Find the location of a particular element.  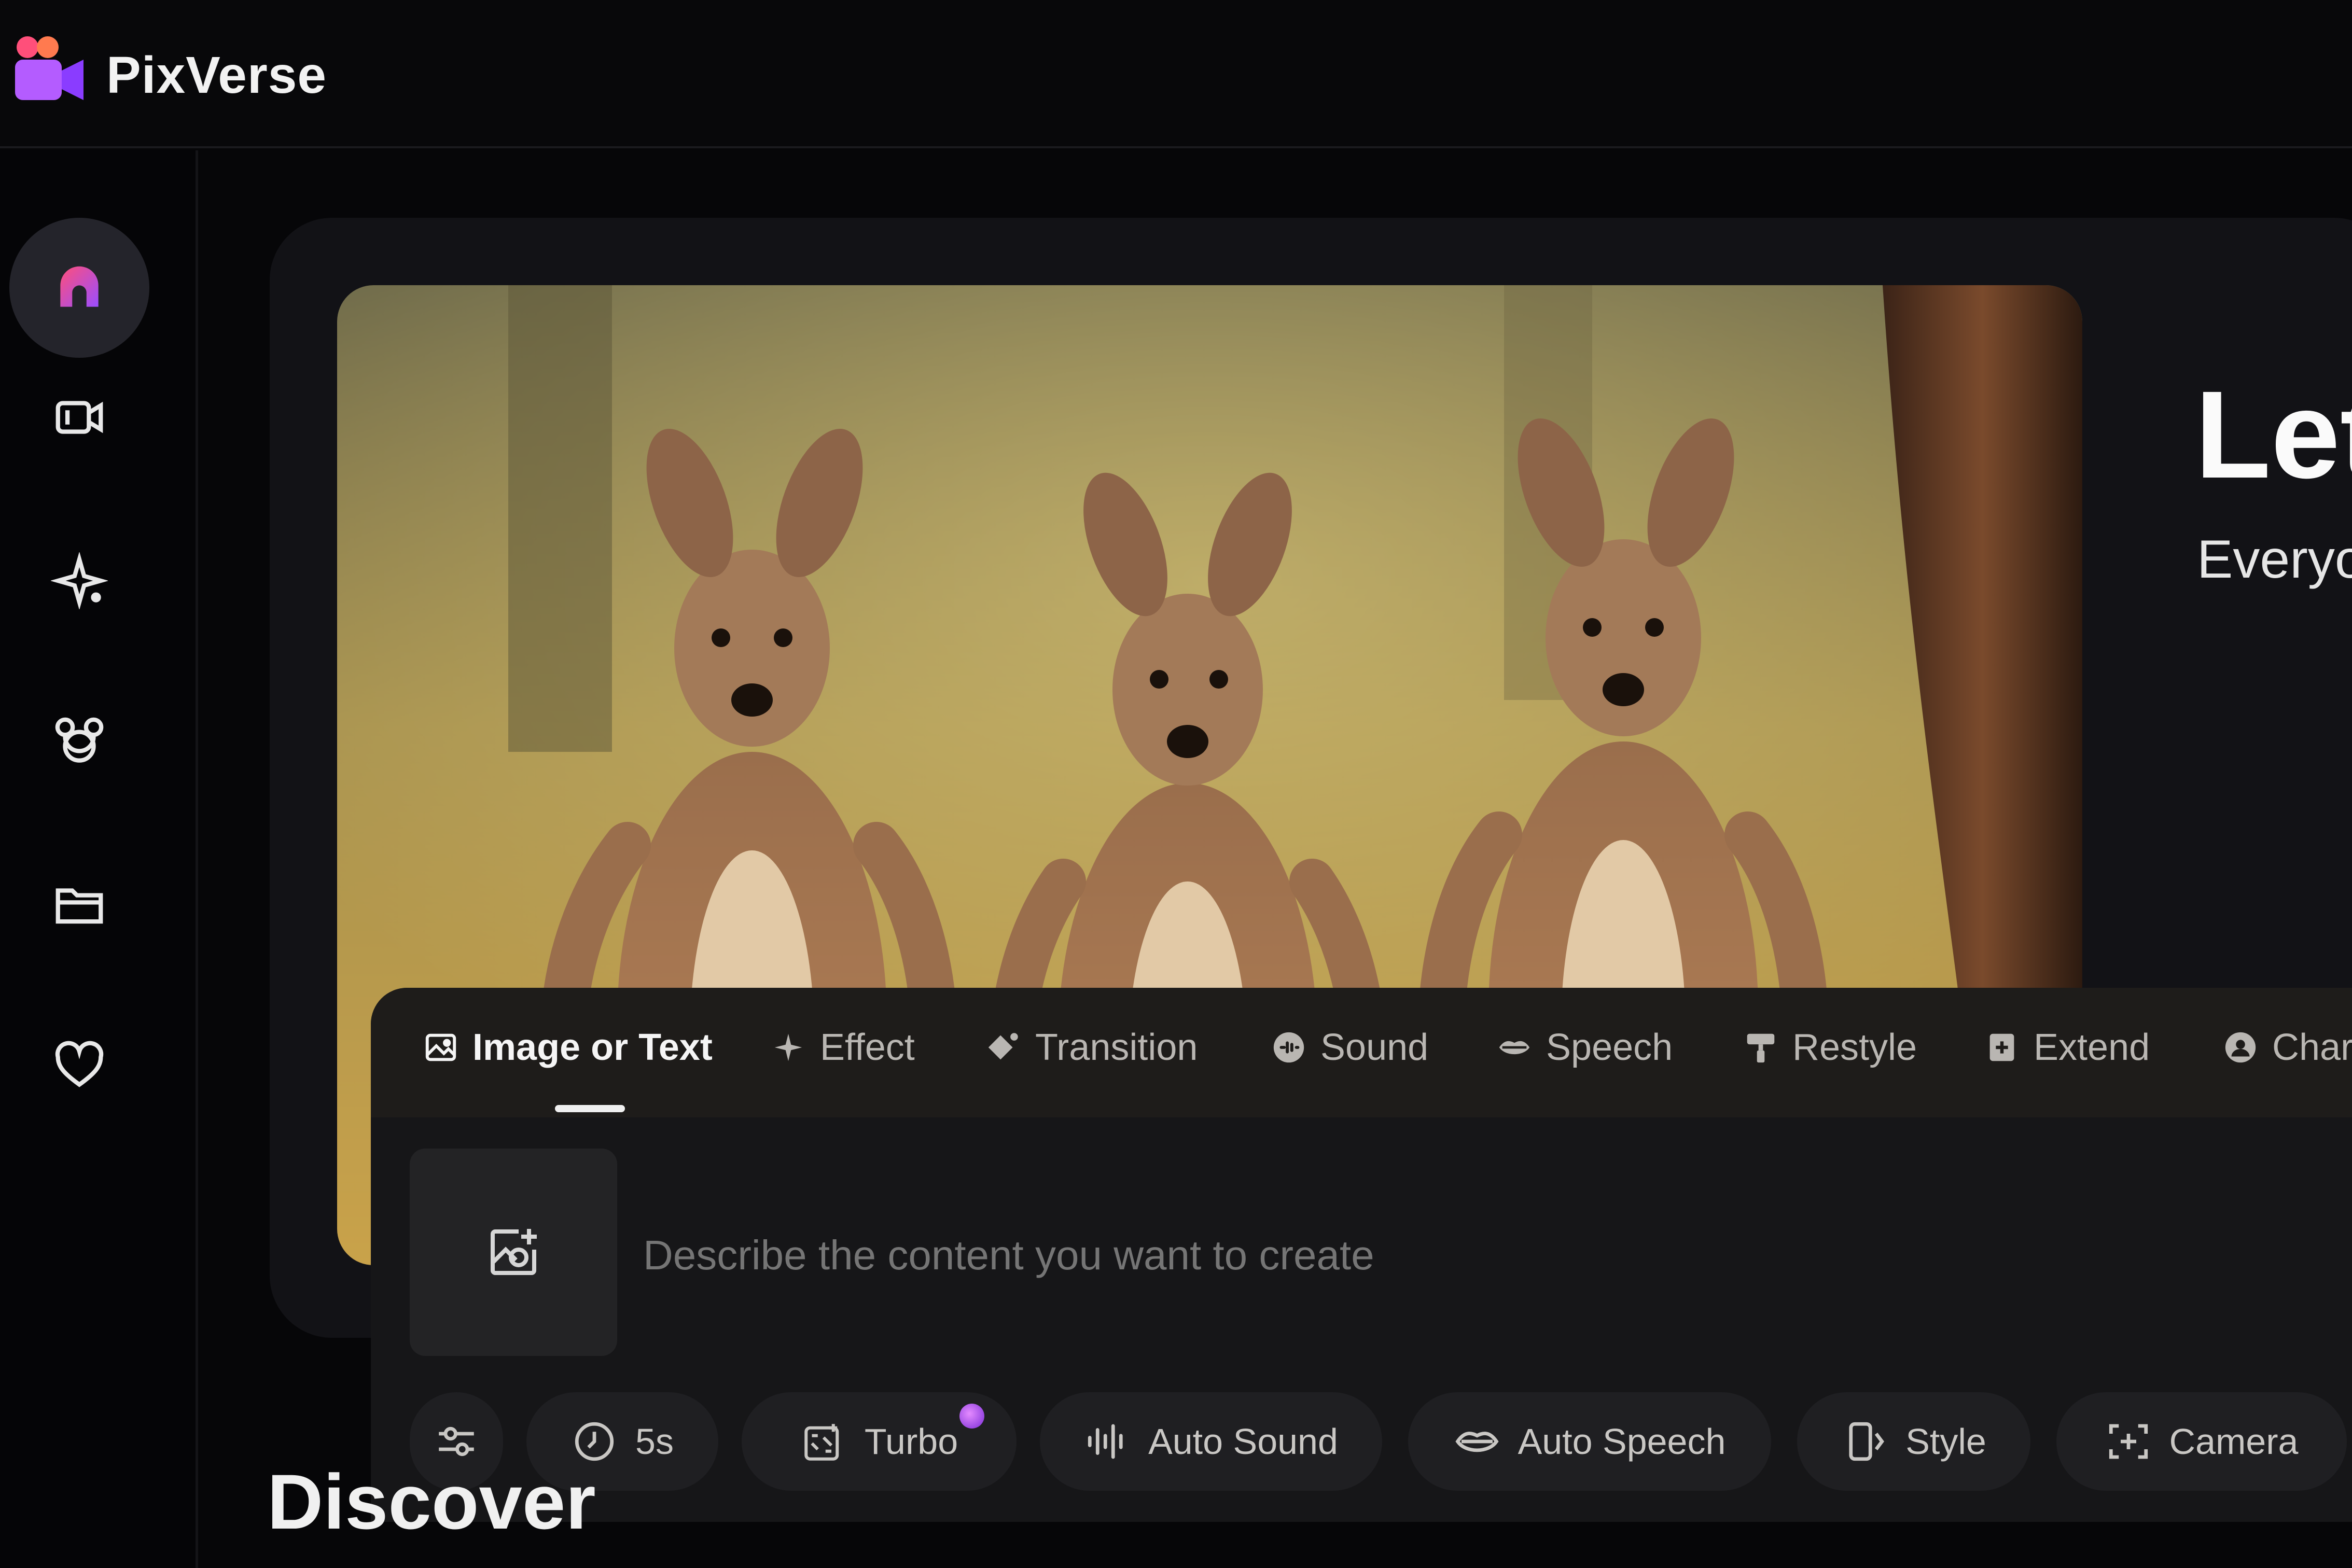

hero-subtitle: Everyo is located at coordinates (2274, 559).